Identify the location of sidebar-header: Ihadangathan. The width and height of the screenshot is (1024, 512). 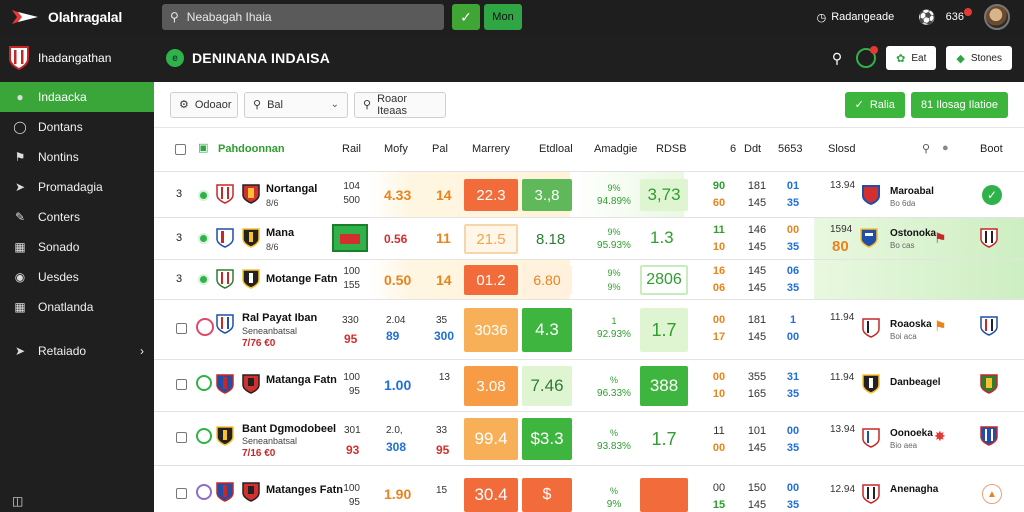
(77, 58).